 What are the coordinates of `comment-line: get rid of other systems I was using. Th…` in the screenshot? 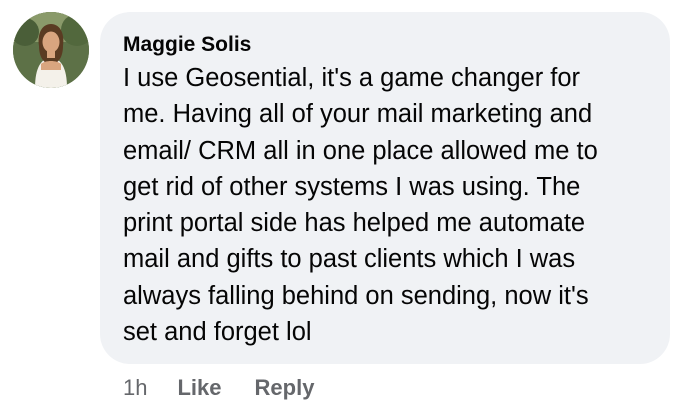 It's located at (352, 186).